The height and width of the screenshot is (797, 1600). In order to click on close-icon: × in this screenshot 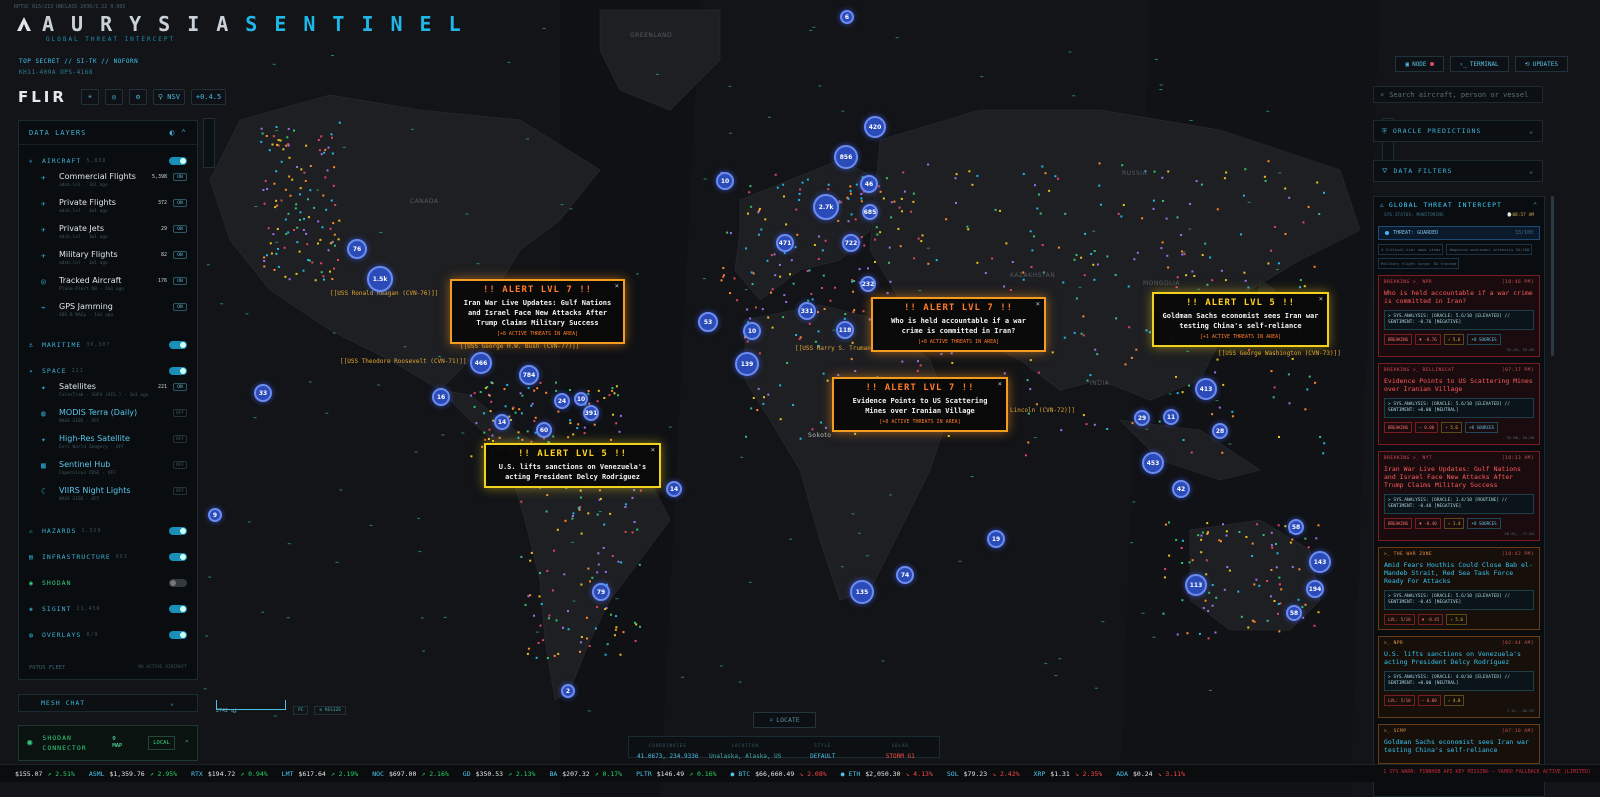, I will do `click(1321, 299)`.